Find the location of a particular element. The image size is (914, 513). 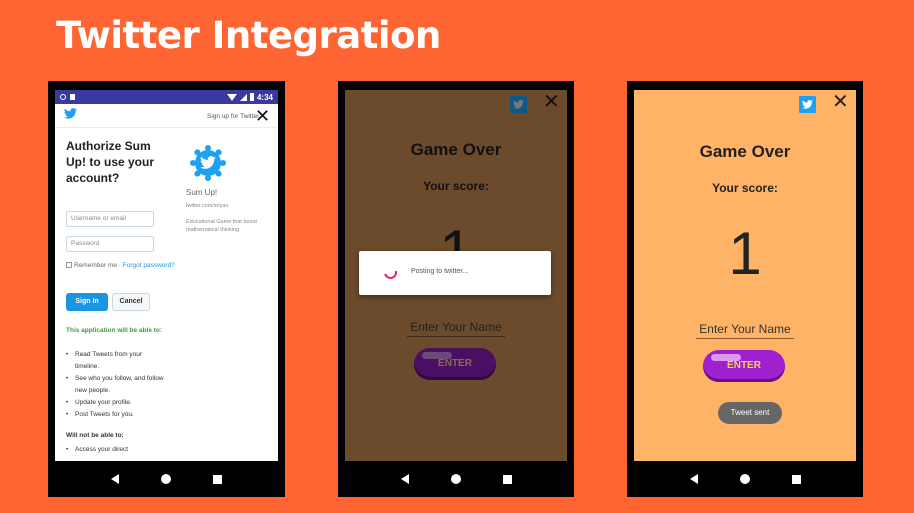

list-item: Read Tweets from your timeline. is located at coordinates (116, 361).